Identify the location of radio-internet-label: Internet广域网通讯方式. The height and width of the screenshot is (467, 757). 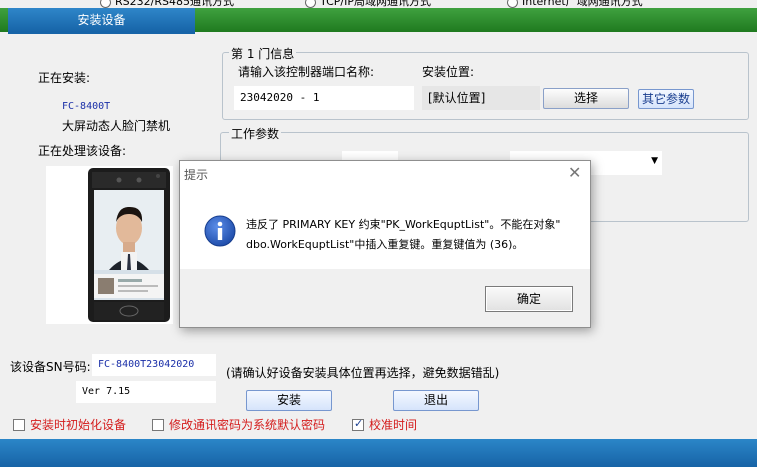
(582, 4).